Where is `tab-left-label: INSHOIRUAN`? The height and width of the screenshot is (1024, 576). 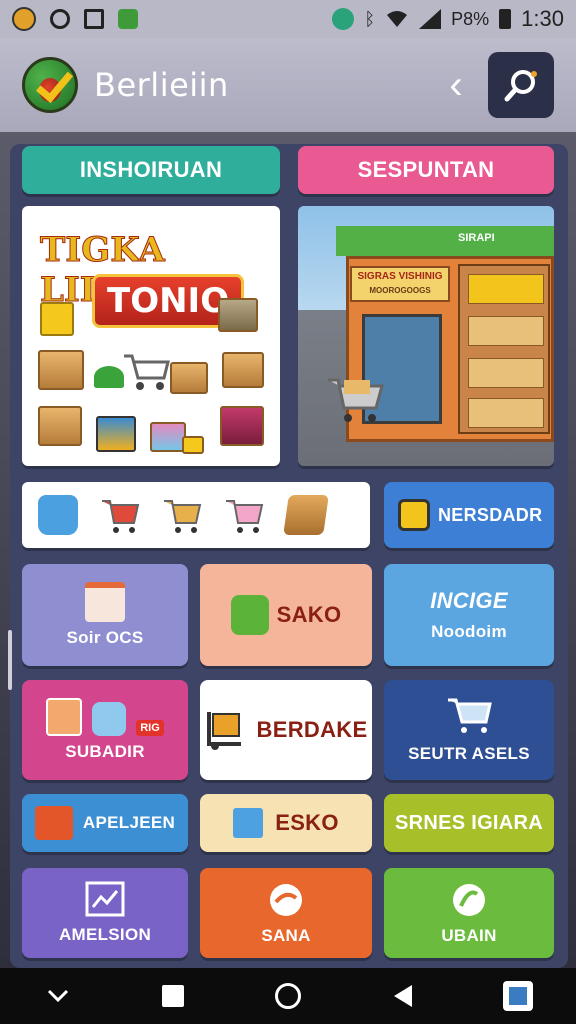 tab-left-label: INSHOIRUAN is located at coordinates (151, 169).